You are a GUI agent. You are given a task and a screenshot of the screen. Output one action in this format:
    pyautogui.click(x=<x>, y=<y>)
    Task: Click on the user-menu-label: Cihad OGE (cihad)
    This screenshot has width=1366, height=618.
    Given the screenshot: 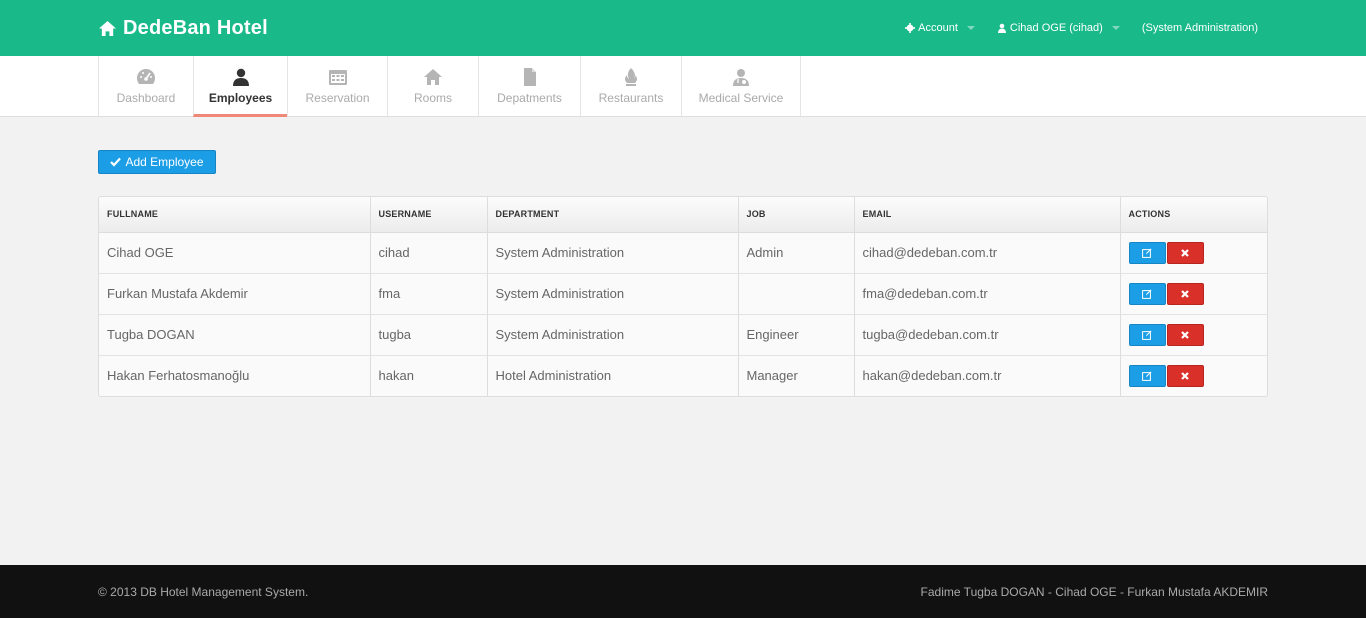 What is the action you would take?
    pyautogui.click(x=1056, y=28)
    